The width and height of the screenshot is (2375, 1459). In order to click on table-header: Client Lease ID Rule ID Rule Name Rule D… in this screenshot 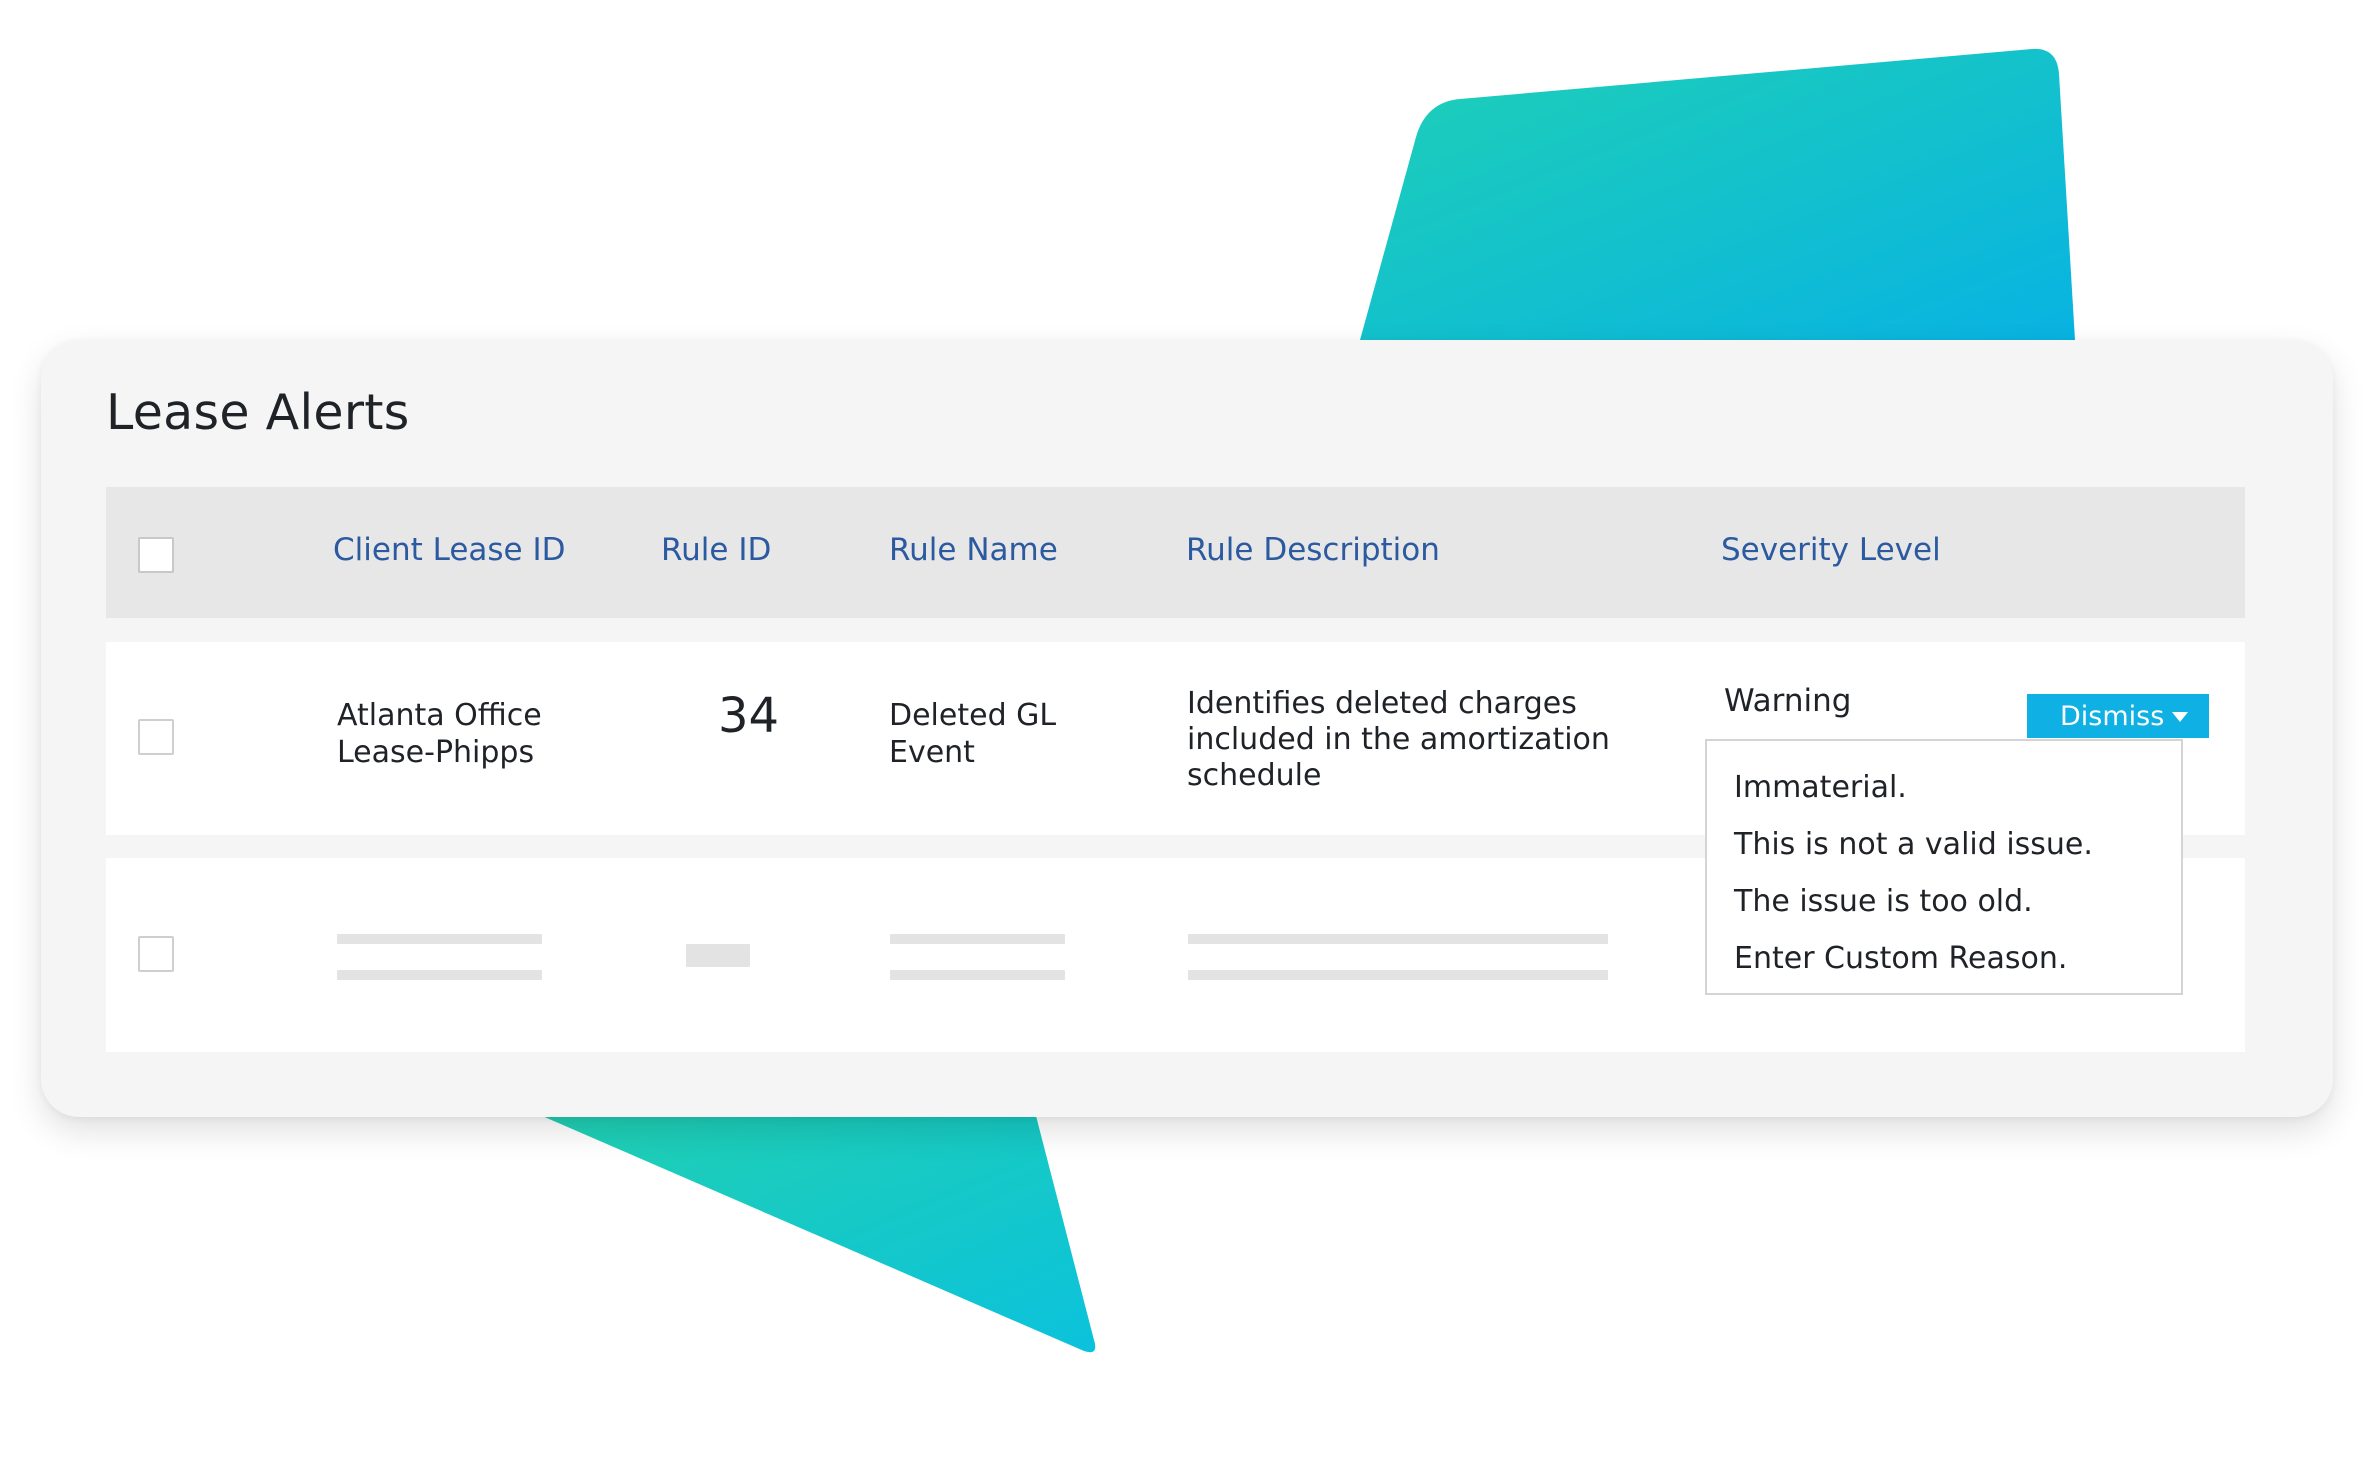, I will do `click(1175, 552)`.